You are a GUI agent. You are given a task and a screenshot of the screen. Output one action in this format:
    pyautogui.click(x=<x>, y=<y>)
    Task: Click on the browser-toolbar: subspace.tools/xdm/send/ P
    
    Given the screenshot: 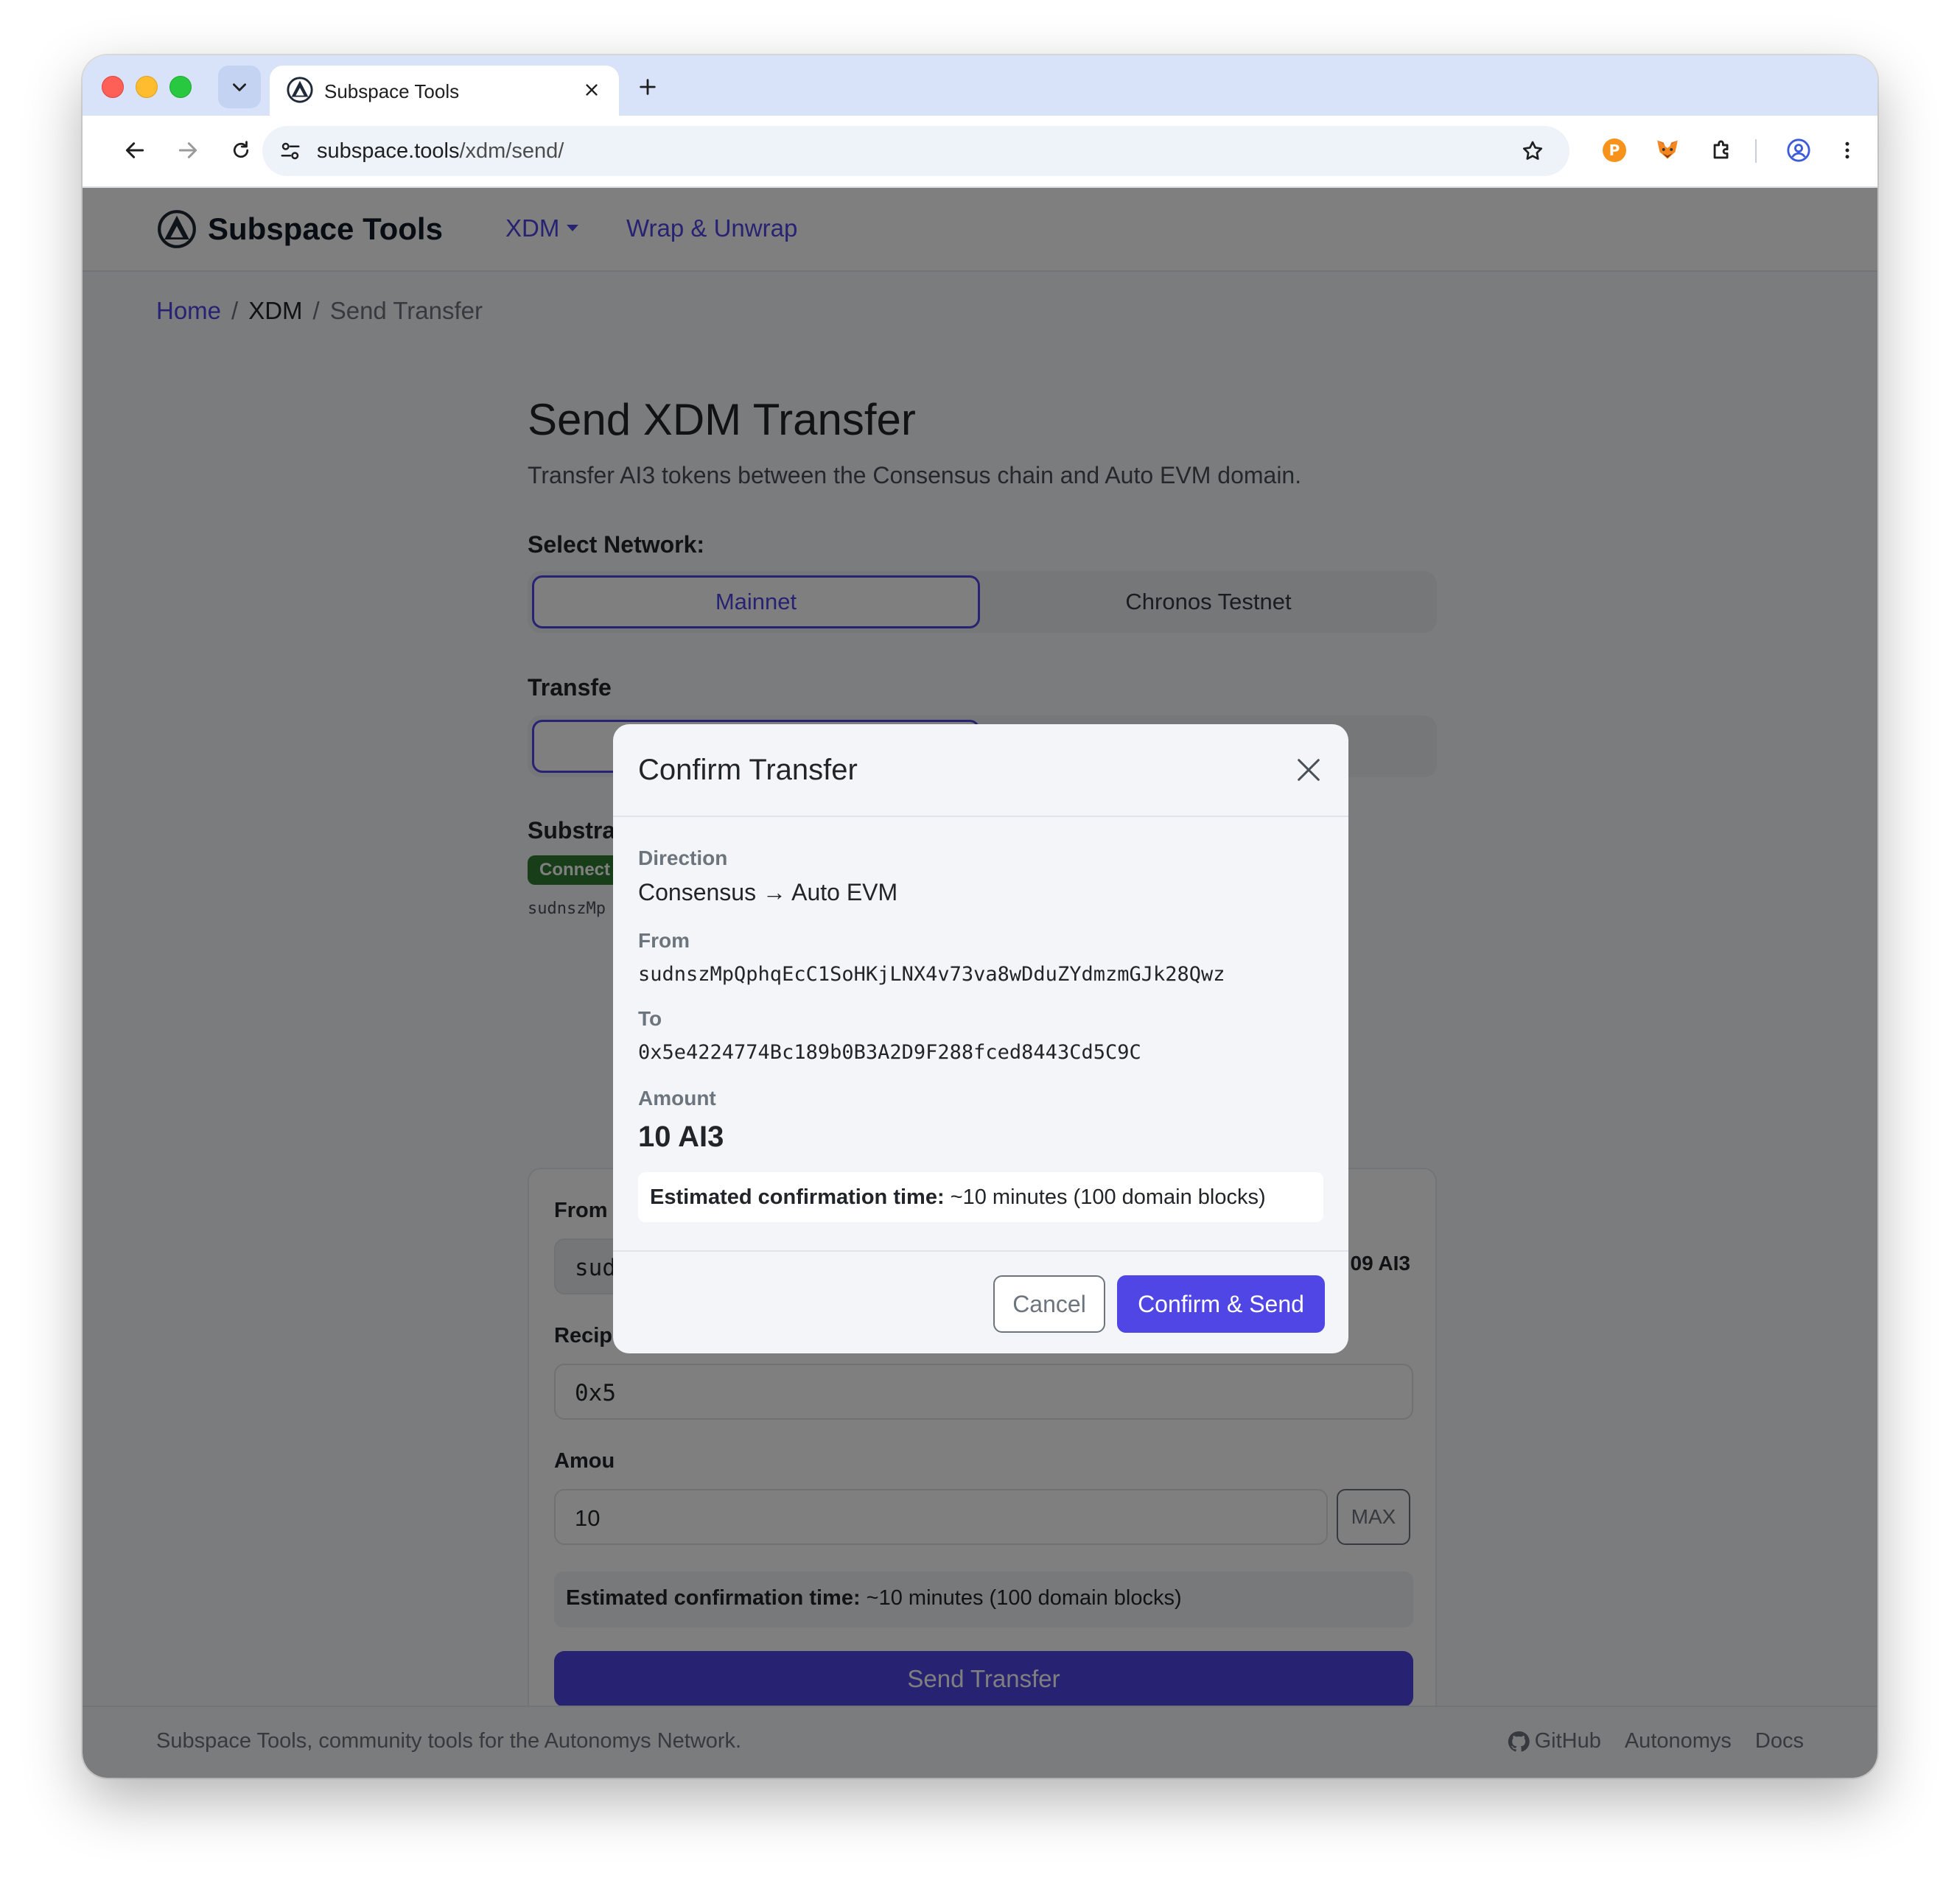 What is the action you would take?
    pyautogui.click(x=980, y=152)
    